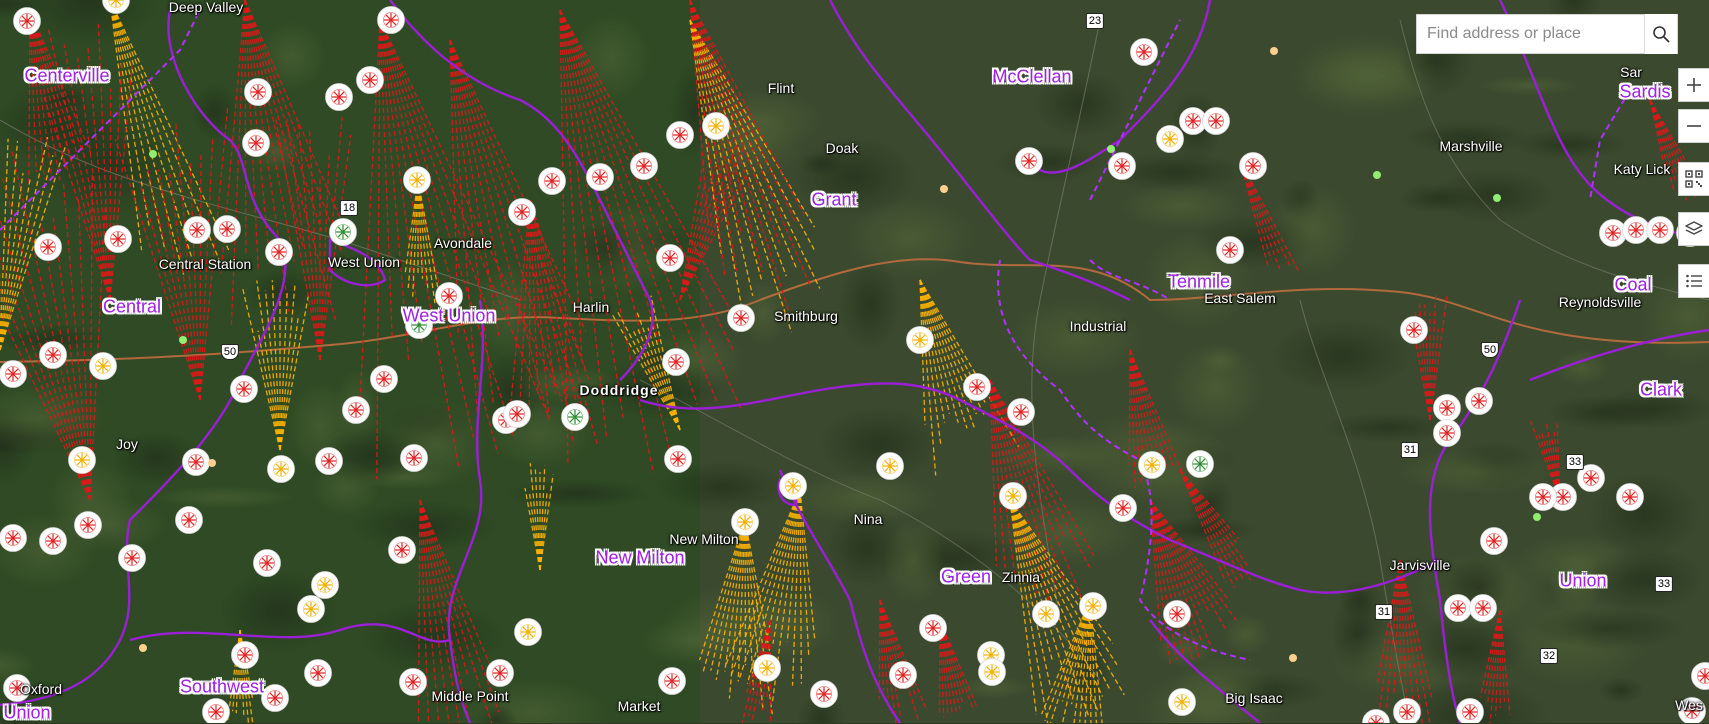 This screenshot has width=1709, height=724. What do you see at coordinates (1530, 34) in the screenshot?
I see `search-input` at bounding box center [1530, 34].